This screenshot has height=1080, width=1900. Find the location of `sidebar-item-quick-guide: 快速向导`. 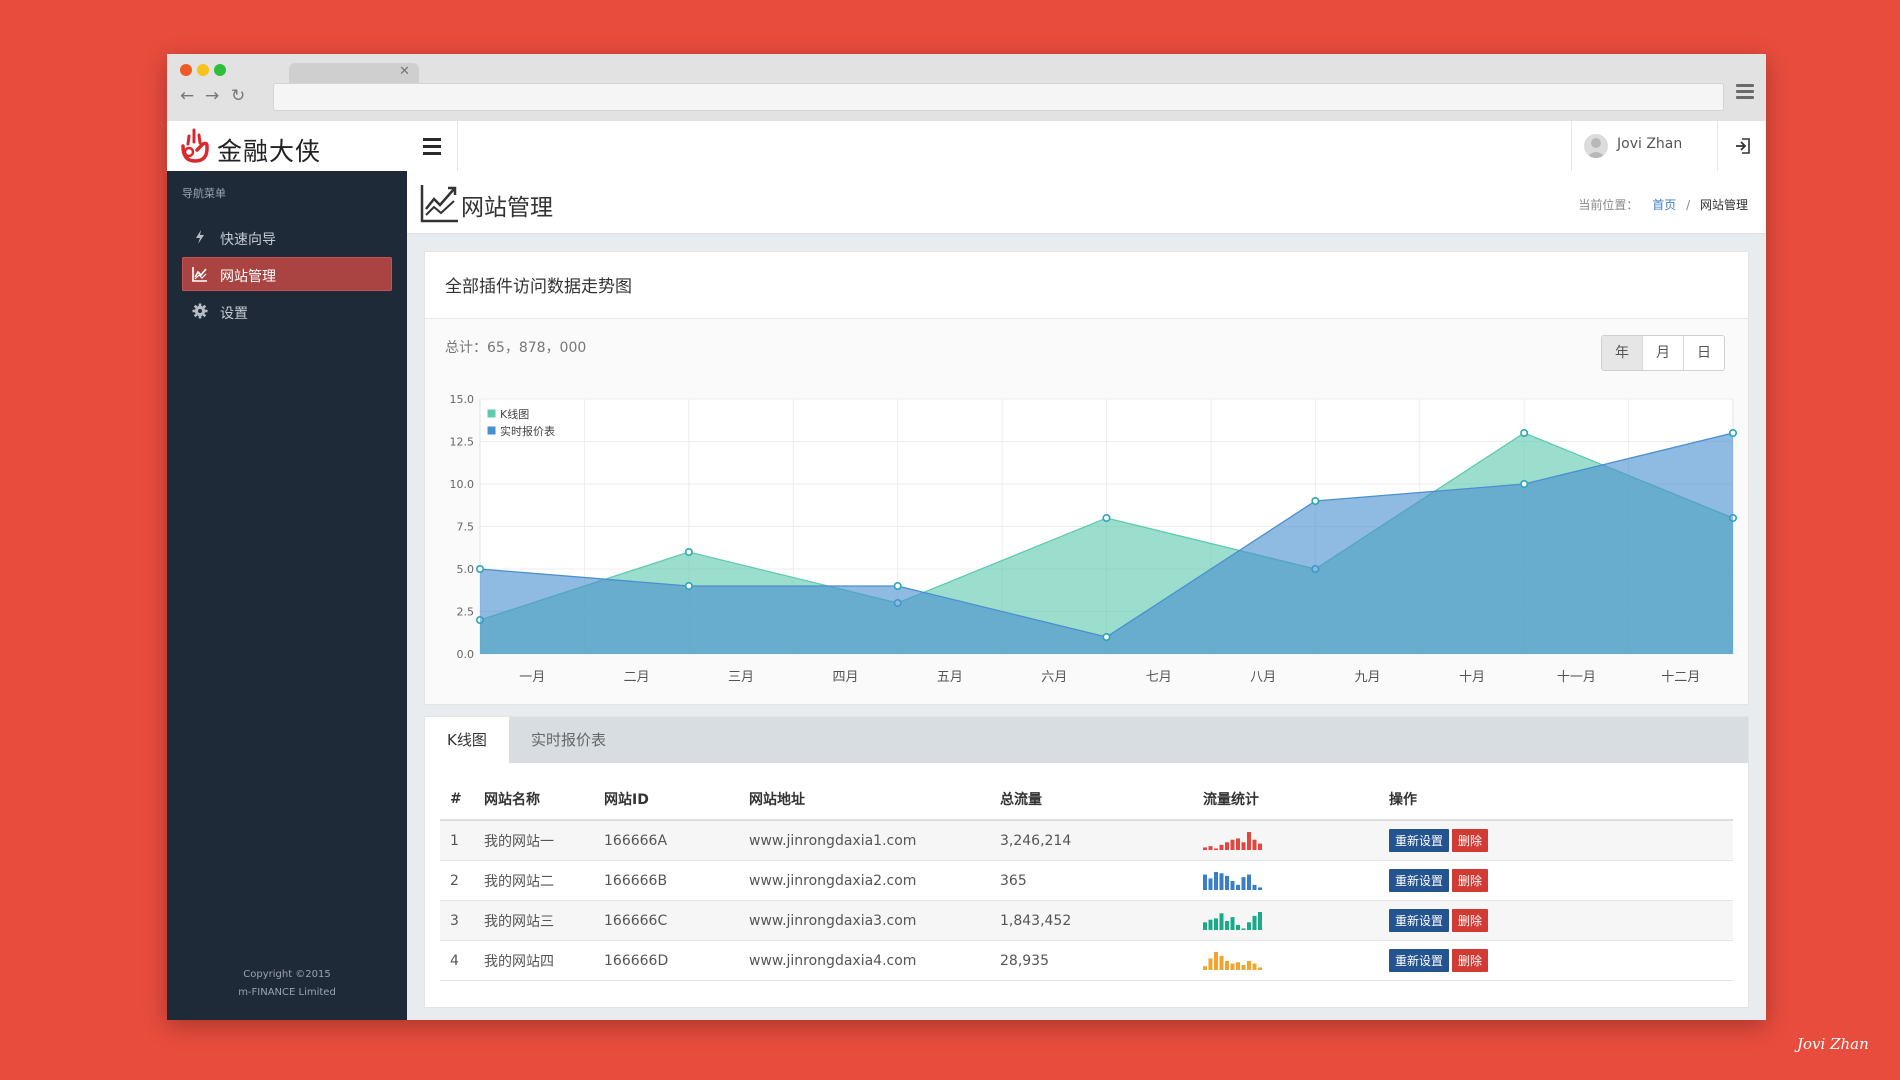

sidebar-item-quick-guide: 快速向导 is located at coordinates (287, 237).